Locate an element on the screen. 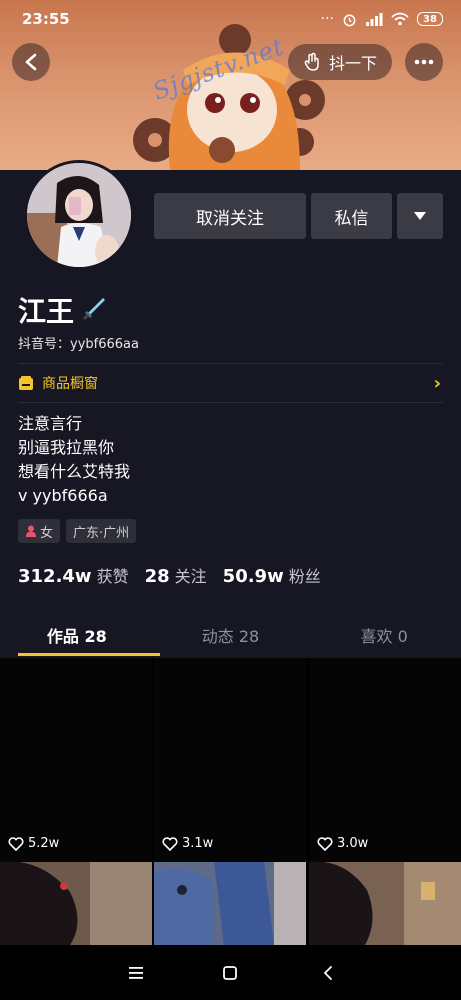  tab-likes: 喜欢 0 is located at coordinates (384, 635).